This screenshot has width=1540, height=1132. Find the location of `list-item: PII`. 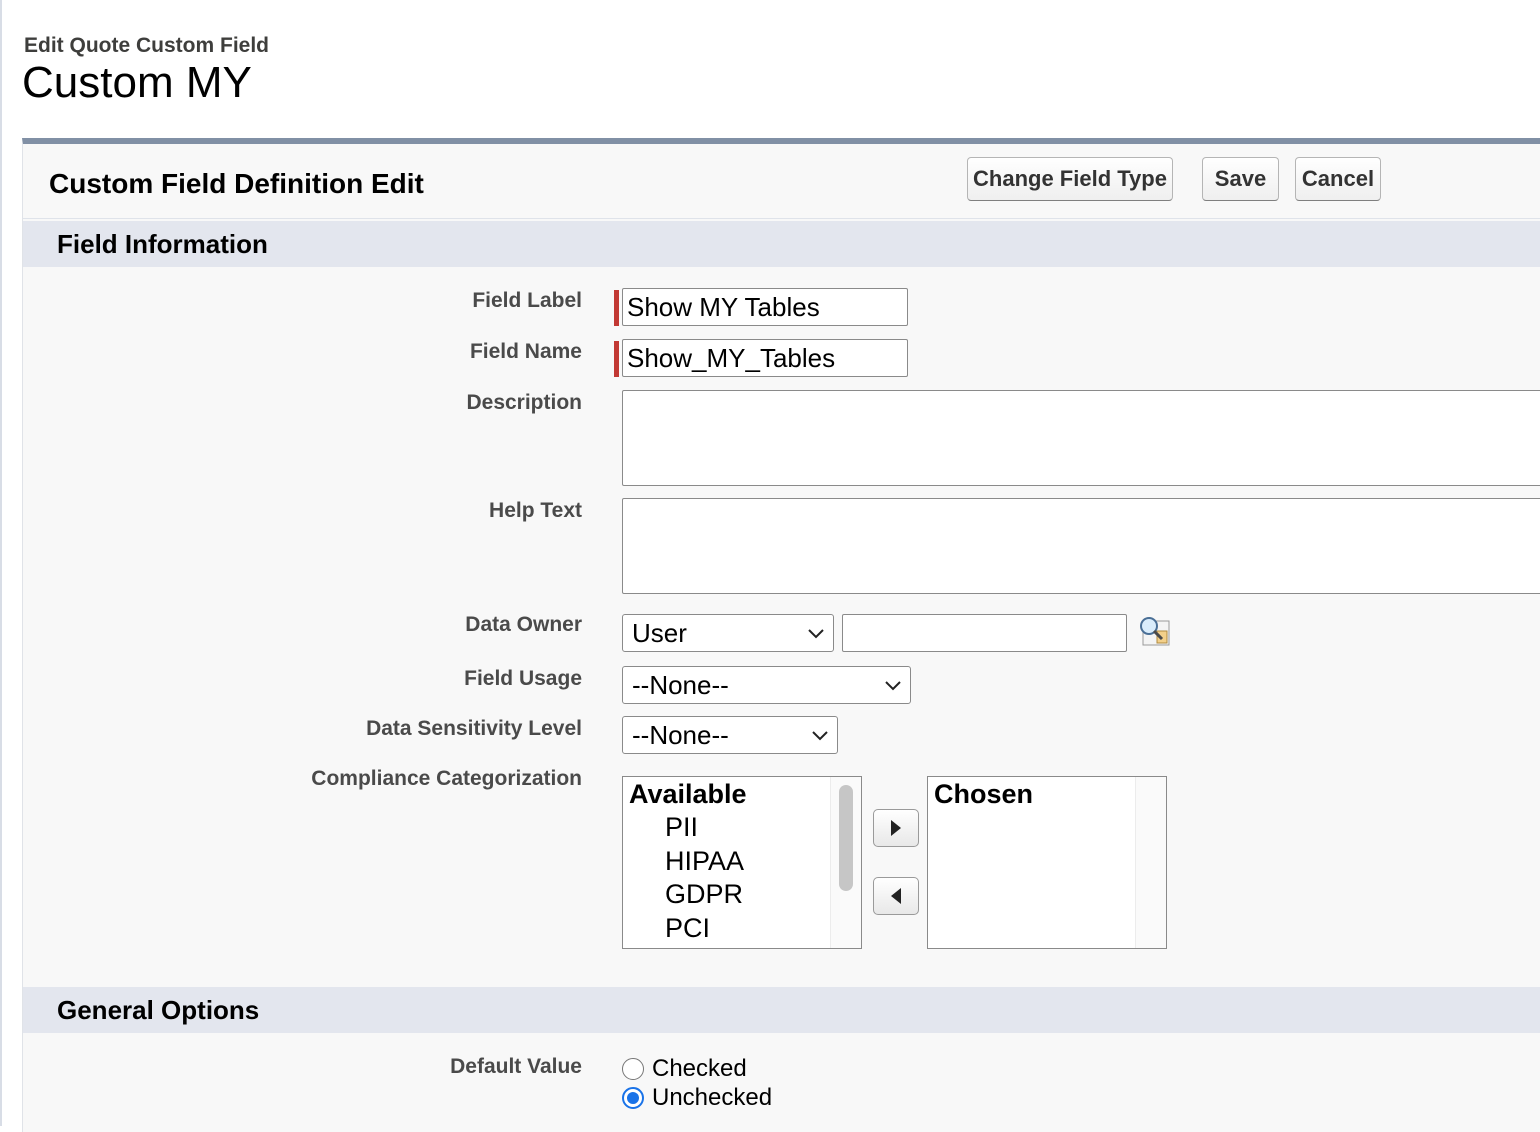

list-item: PII is located at coordinates (681, 827).